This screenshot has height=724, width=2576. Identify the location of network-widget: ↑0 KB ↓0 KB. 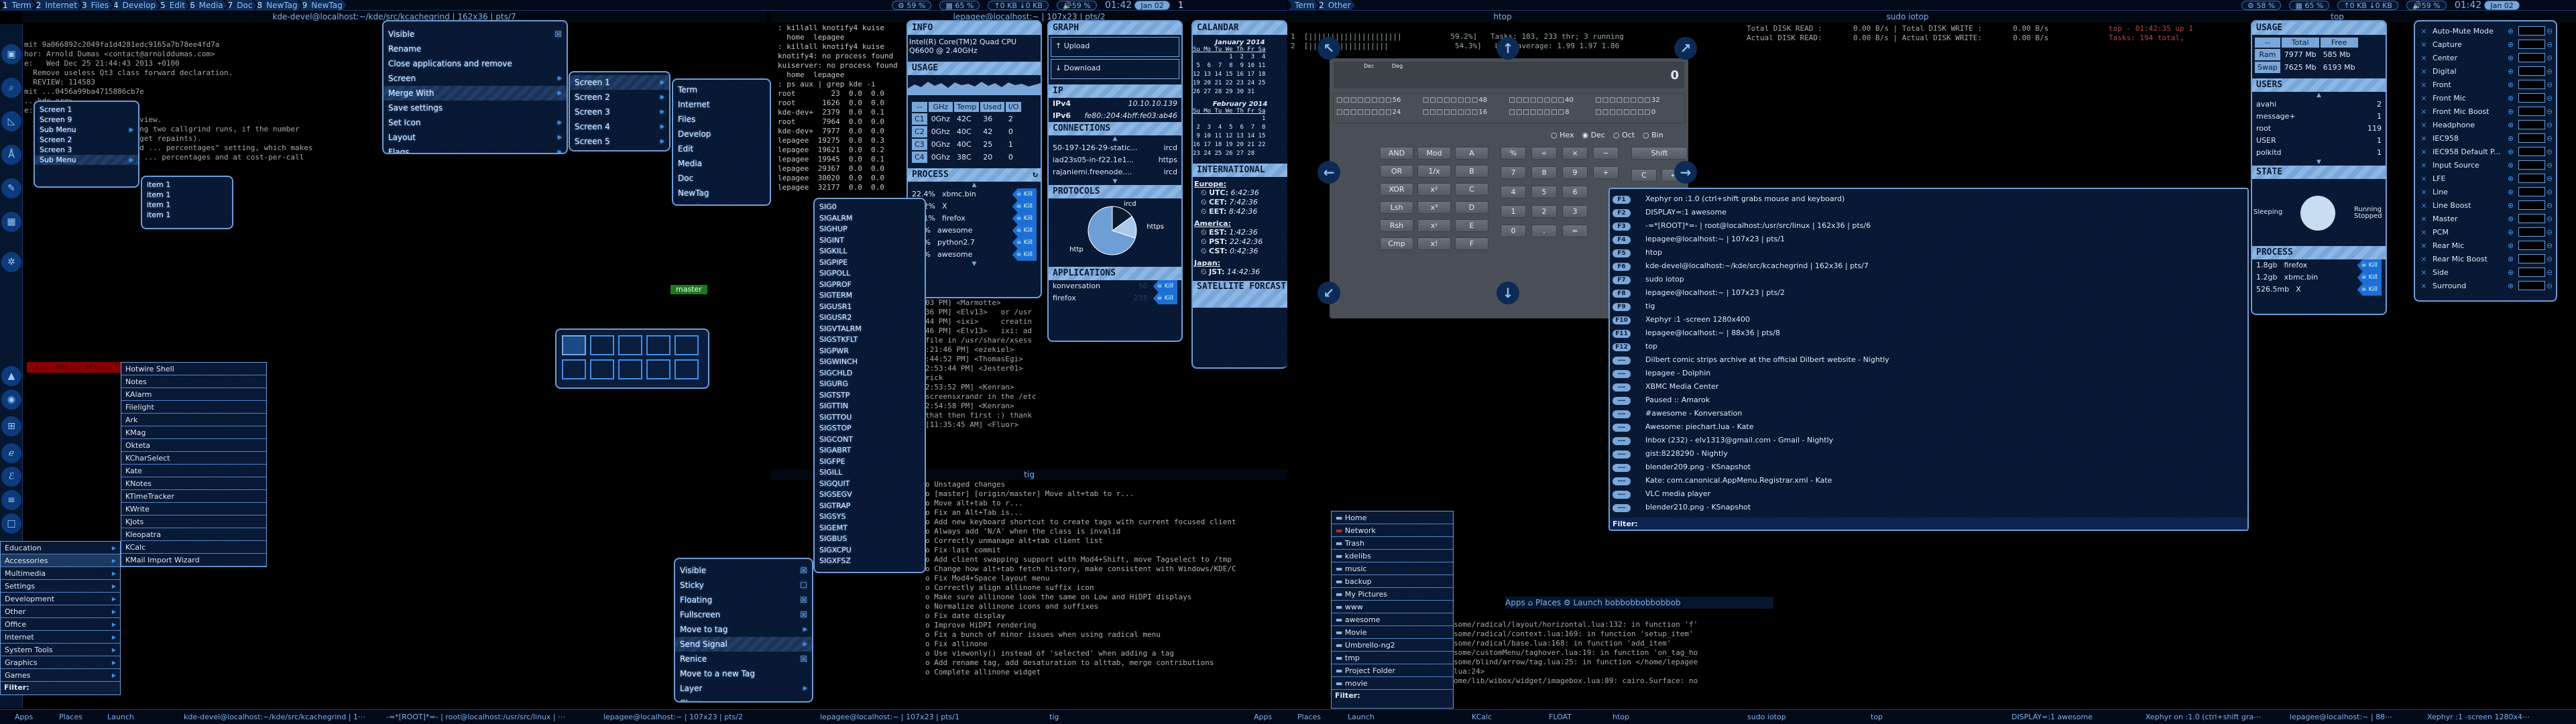
(1018, 5).